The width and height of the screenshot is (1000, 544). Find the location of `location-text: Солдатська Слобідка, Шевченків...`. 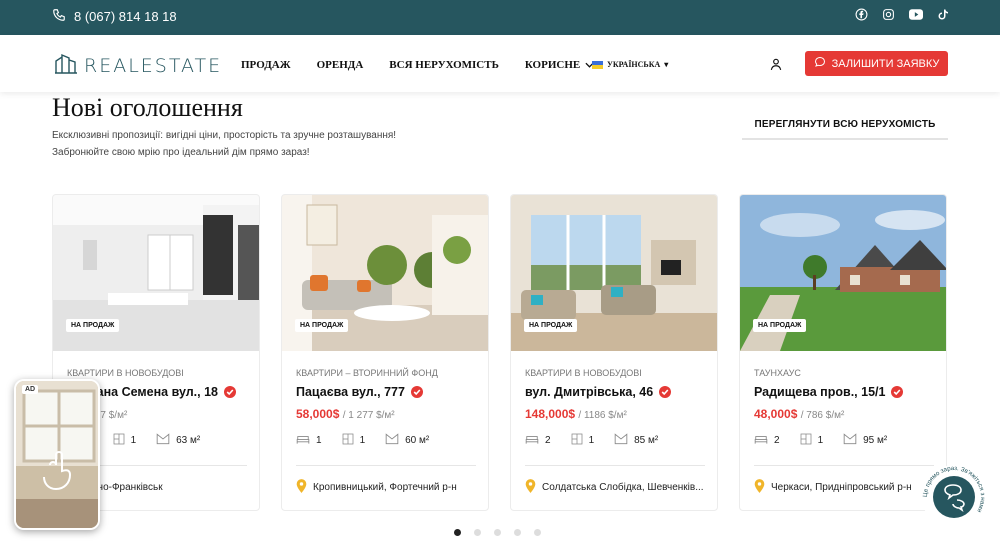

location-text: Солдатська Слобідка, Шевченків... is located at coordinates (623, 487).